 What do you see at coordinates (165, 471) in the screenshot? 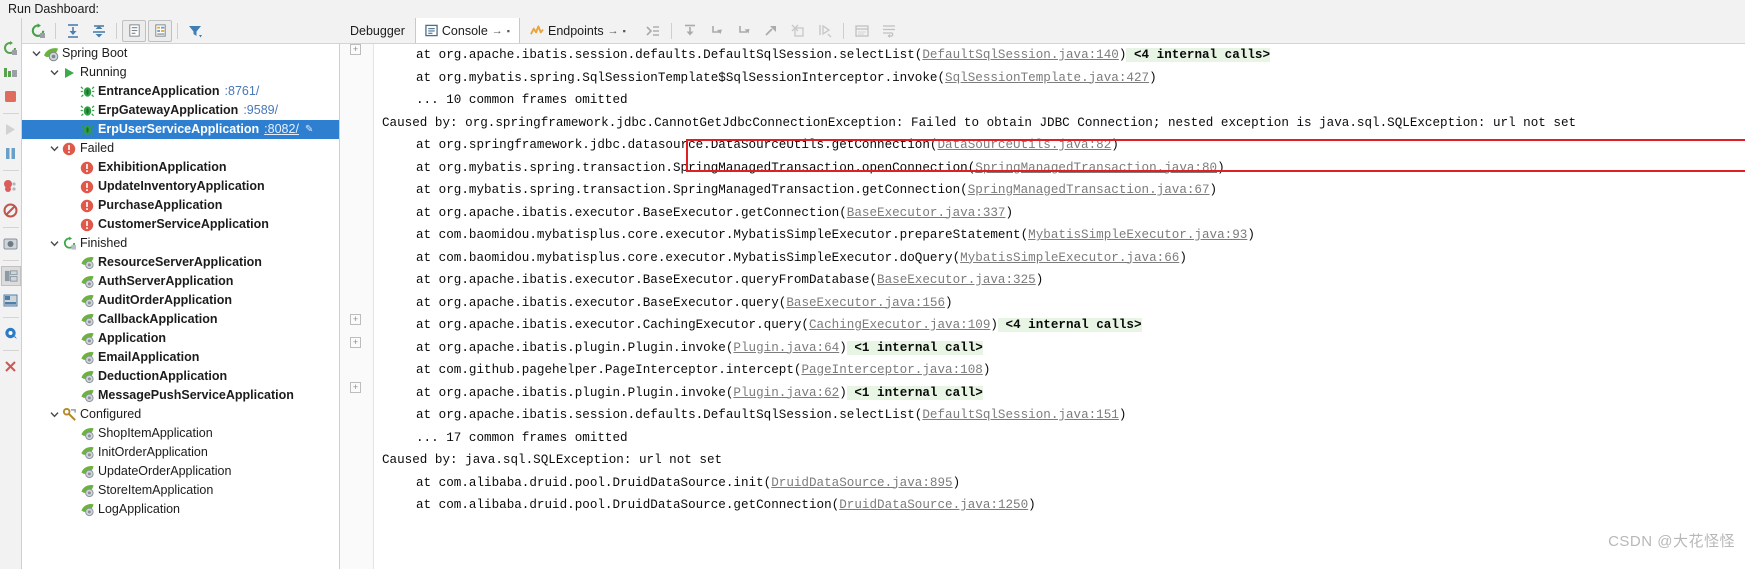
I see `tree-item-label: UpdateOrderApplication` at bounding box center [165, 471].